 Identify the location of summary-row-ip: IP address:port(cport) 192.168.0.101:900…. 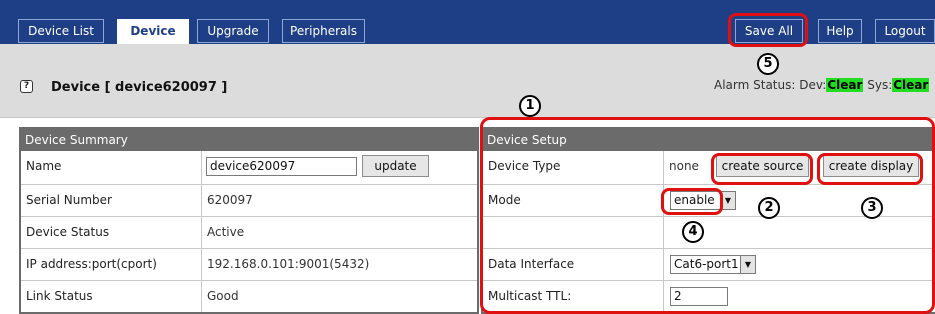
(249, 263).